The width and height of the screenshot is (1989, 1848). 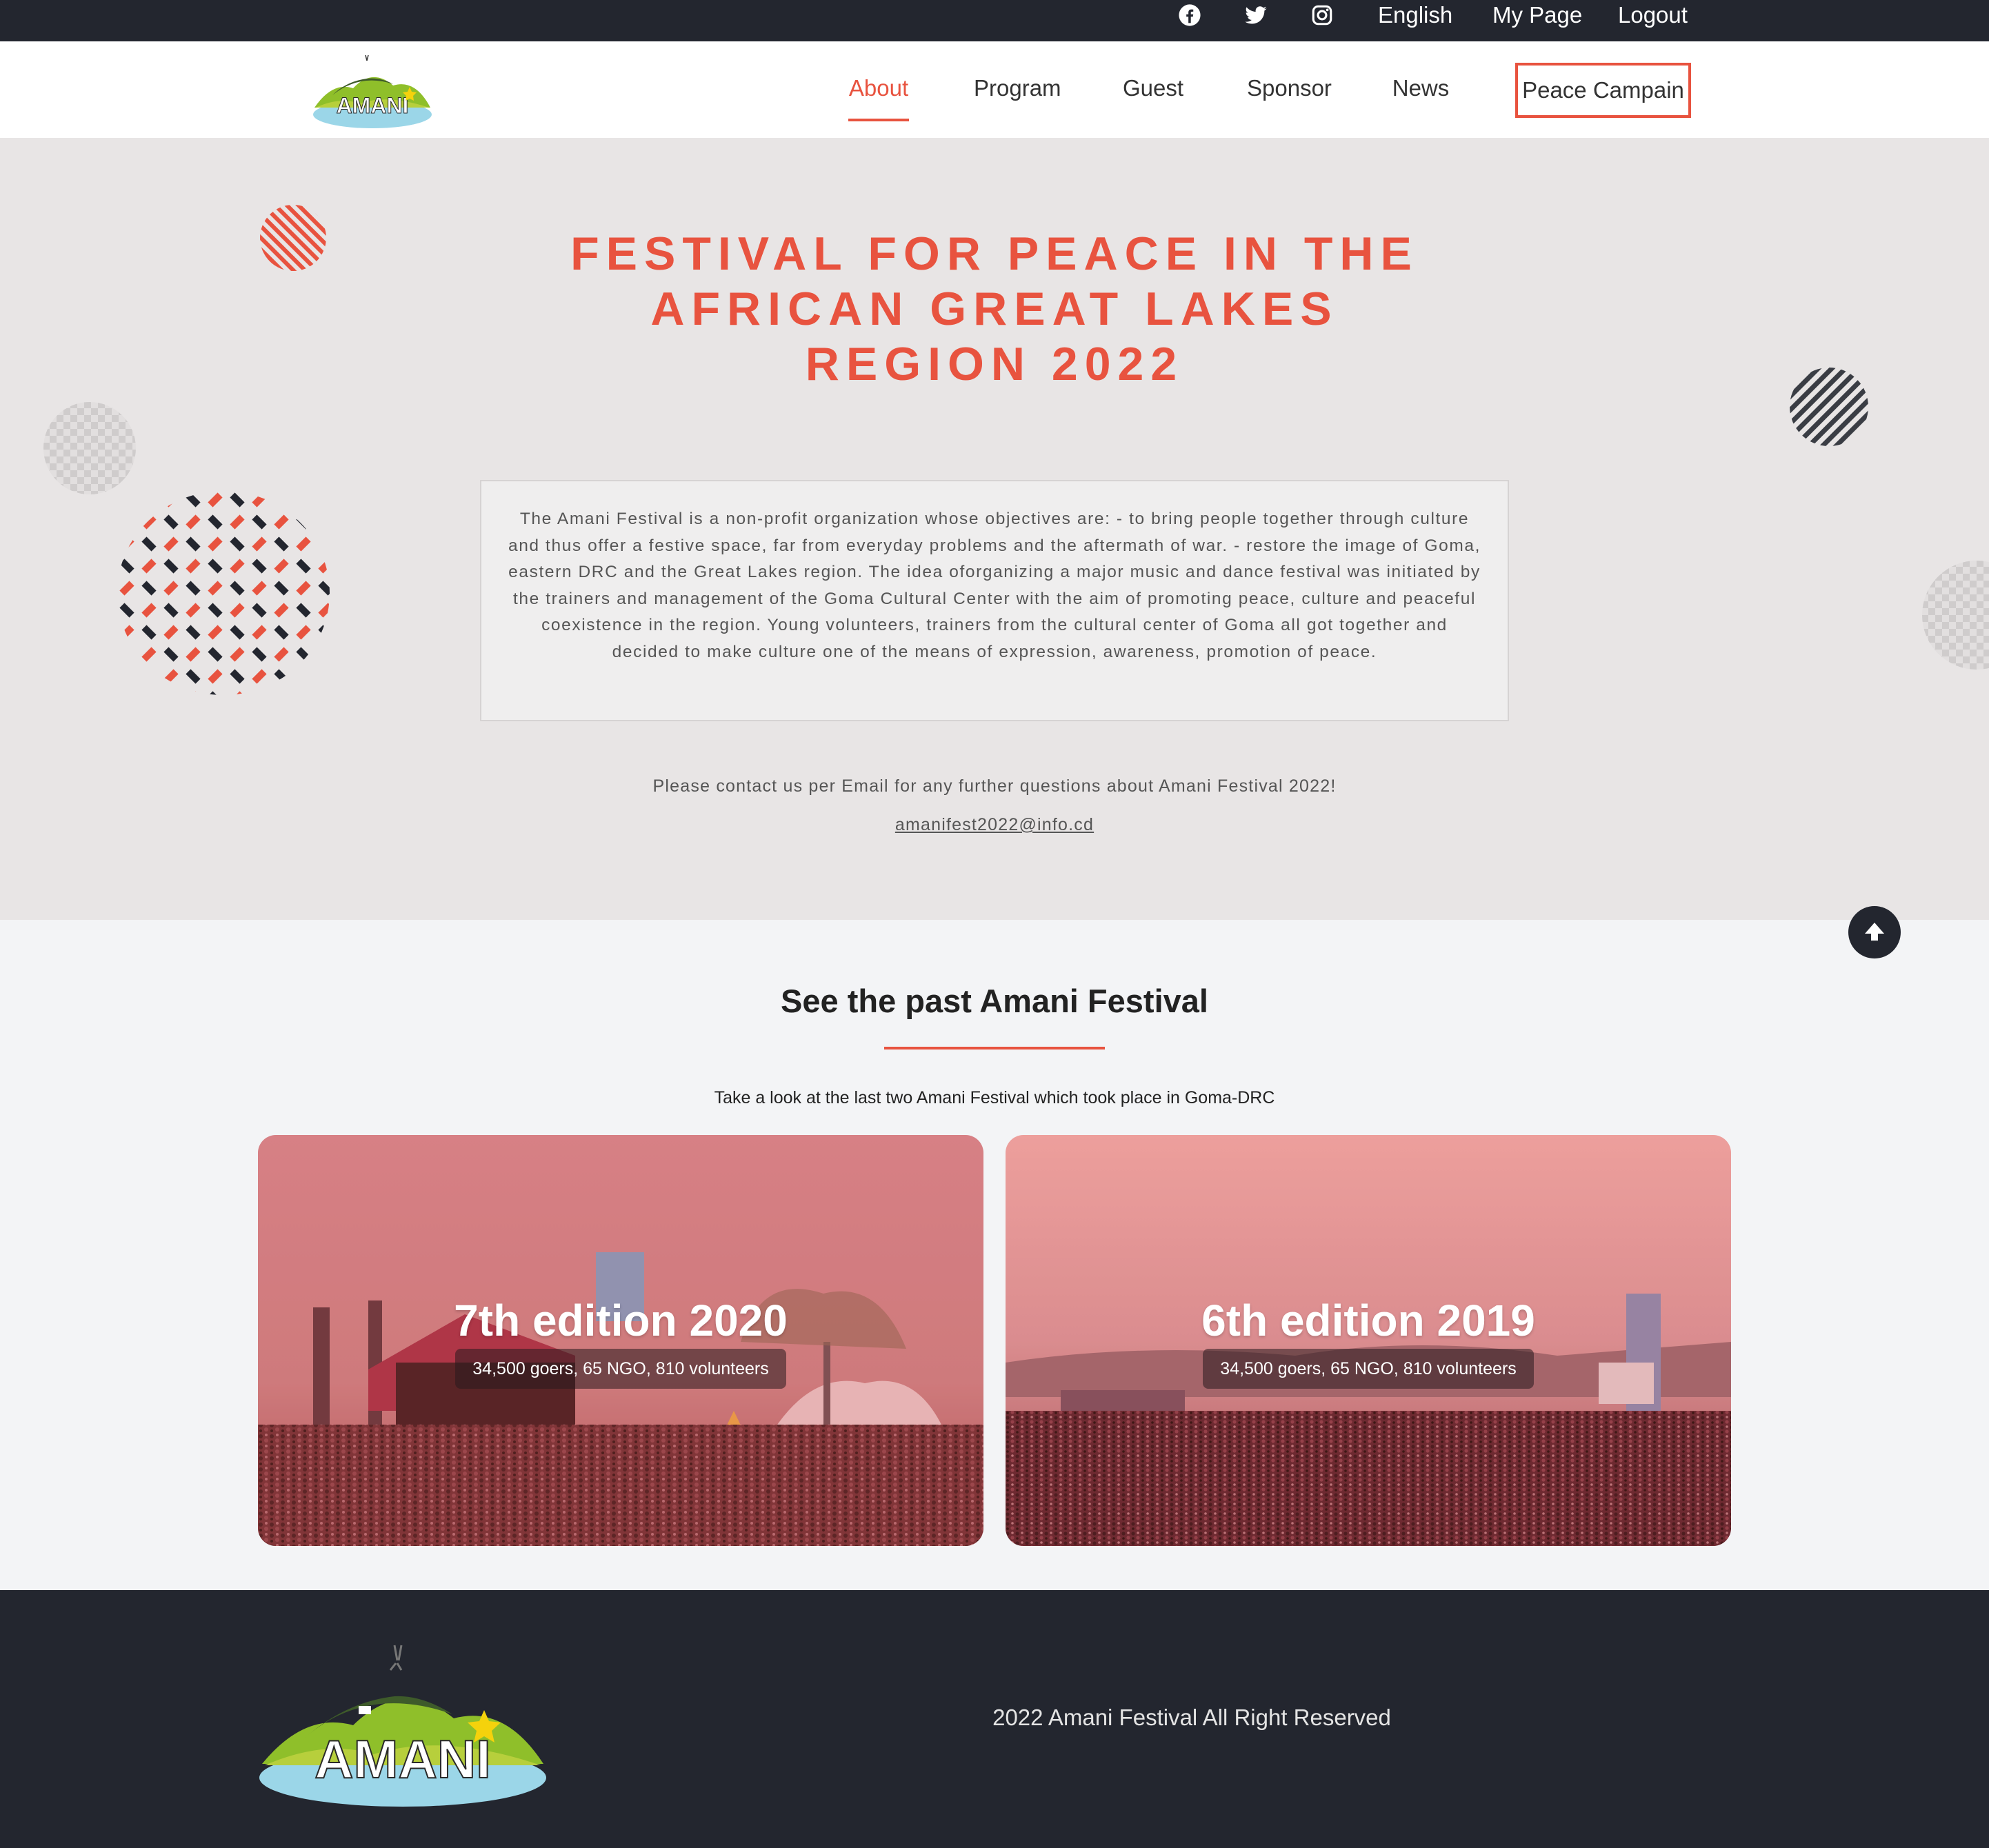 I want to click on scroll-to-top-button, so click(x=1874, y=932).